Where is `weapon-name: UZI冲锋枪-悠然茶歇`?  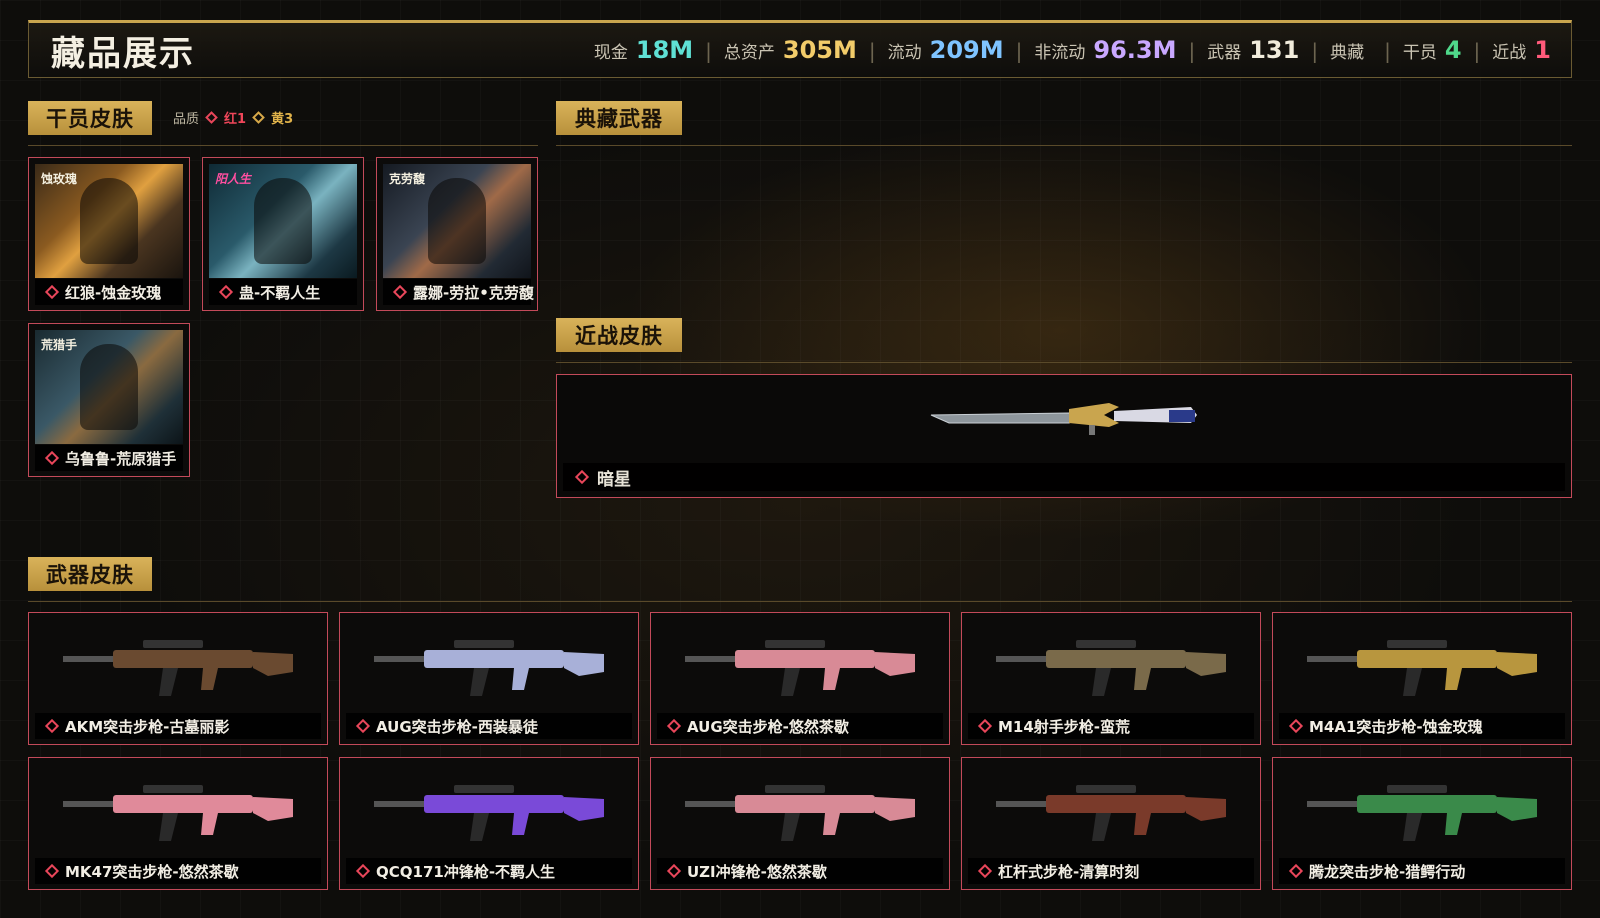 weapon-name: UZI冲锋枪-悠然茶歇 is located at coordinates (757, 871).